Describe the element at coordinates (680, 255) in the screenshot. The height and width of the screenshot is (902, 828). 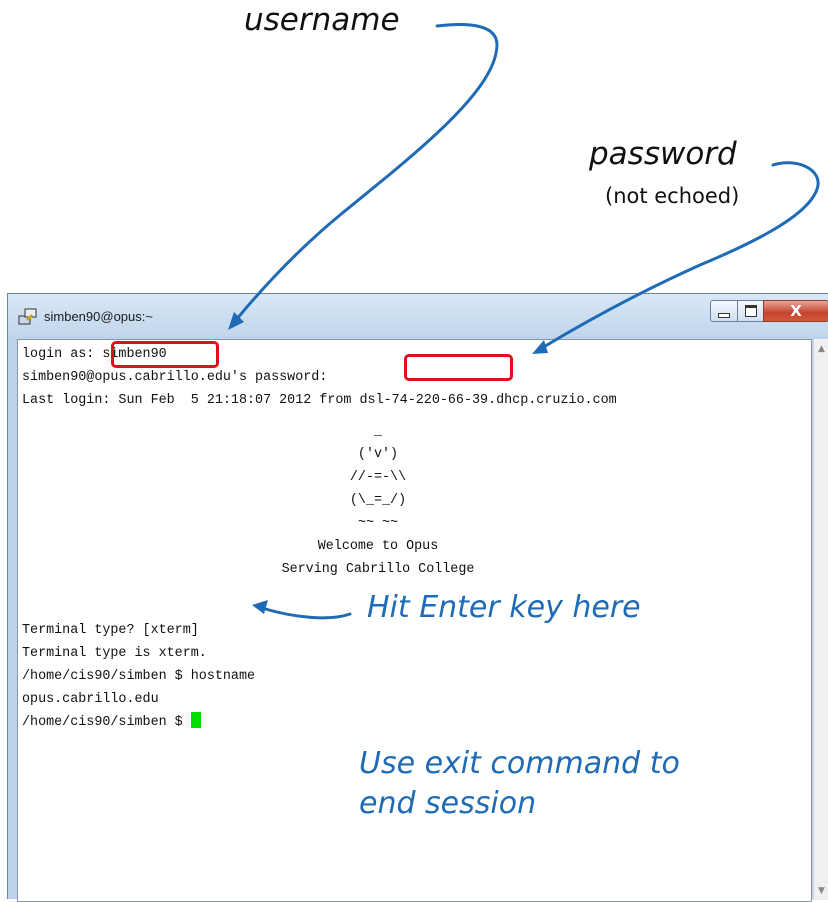
I see `password-arrow` at that location.